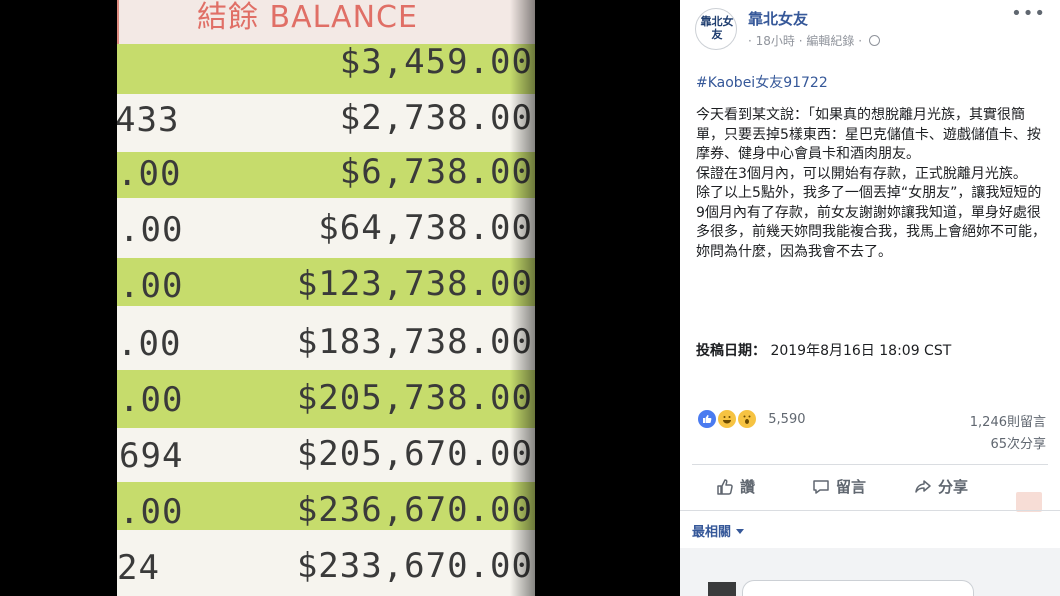 The height and width of the screenshot is (596, 1060). Describe the element at coordinates (731, 351) in the screenshot. I see `date-label: 投稿日期：` at that location.